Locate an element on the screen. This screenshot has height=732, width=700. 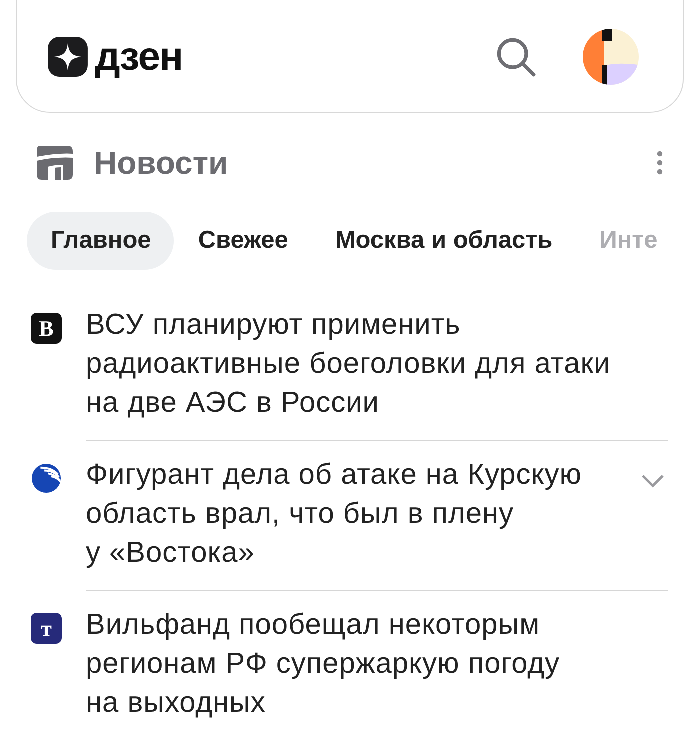
news-headline: Вильфанд пообещал некоторым регионам РФ супержаркую погоду на выходных is located at coordinates (366, 664).